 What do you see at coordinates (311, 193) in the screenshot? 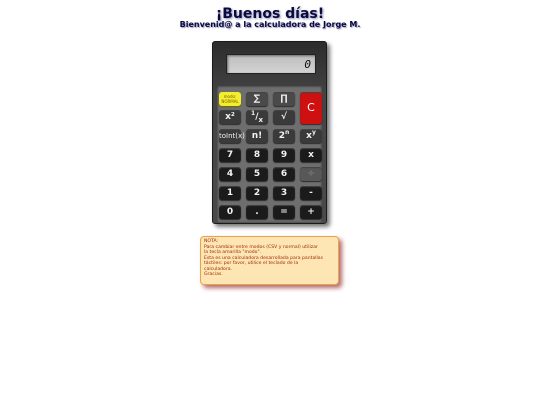
I see `minus-button: -` at bounding box center [311, 193].